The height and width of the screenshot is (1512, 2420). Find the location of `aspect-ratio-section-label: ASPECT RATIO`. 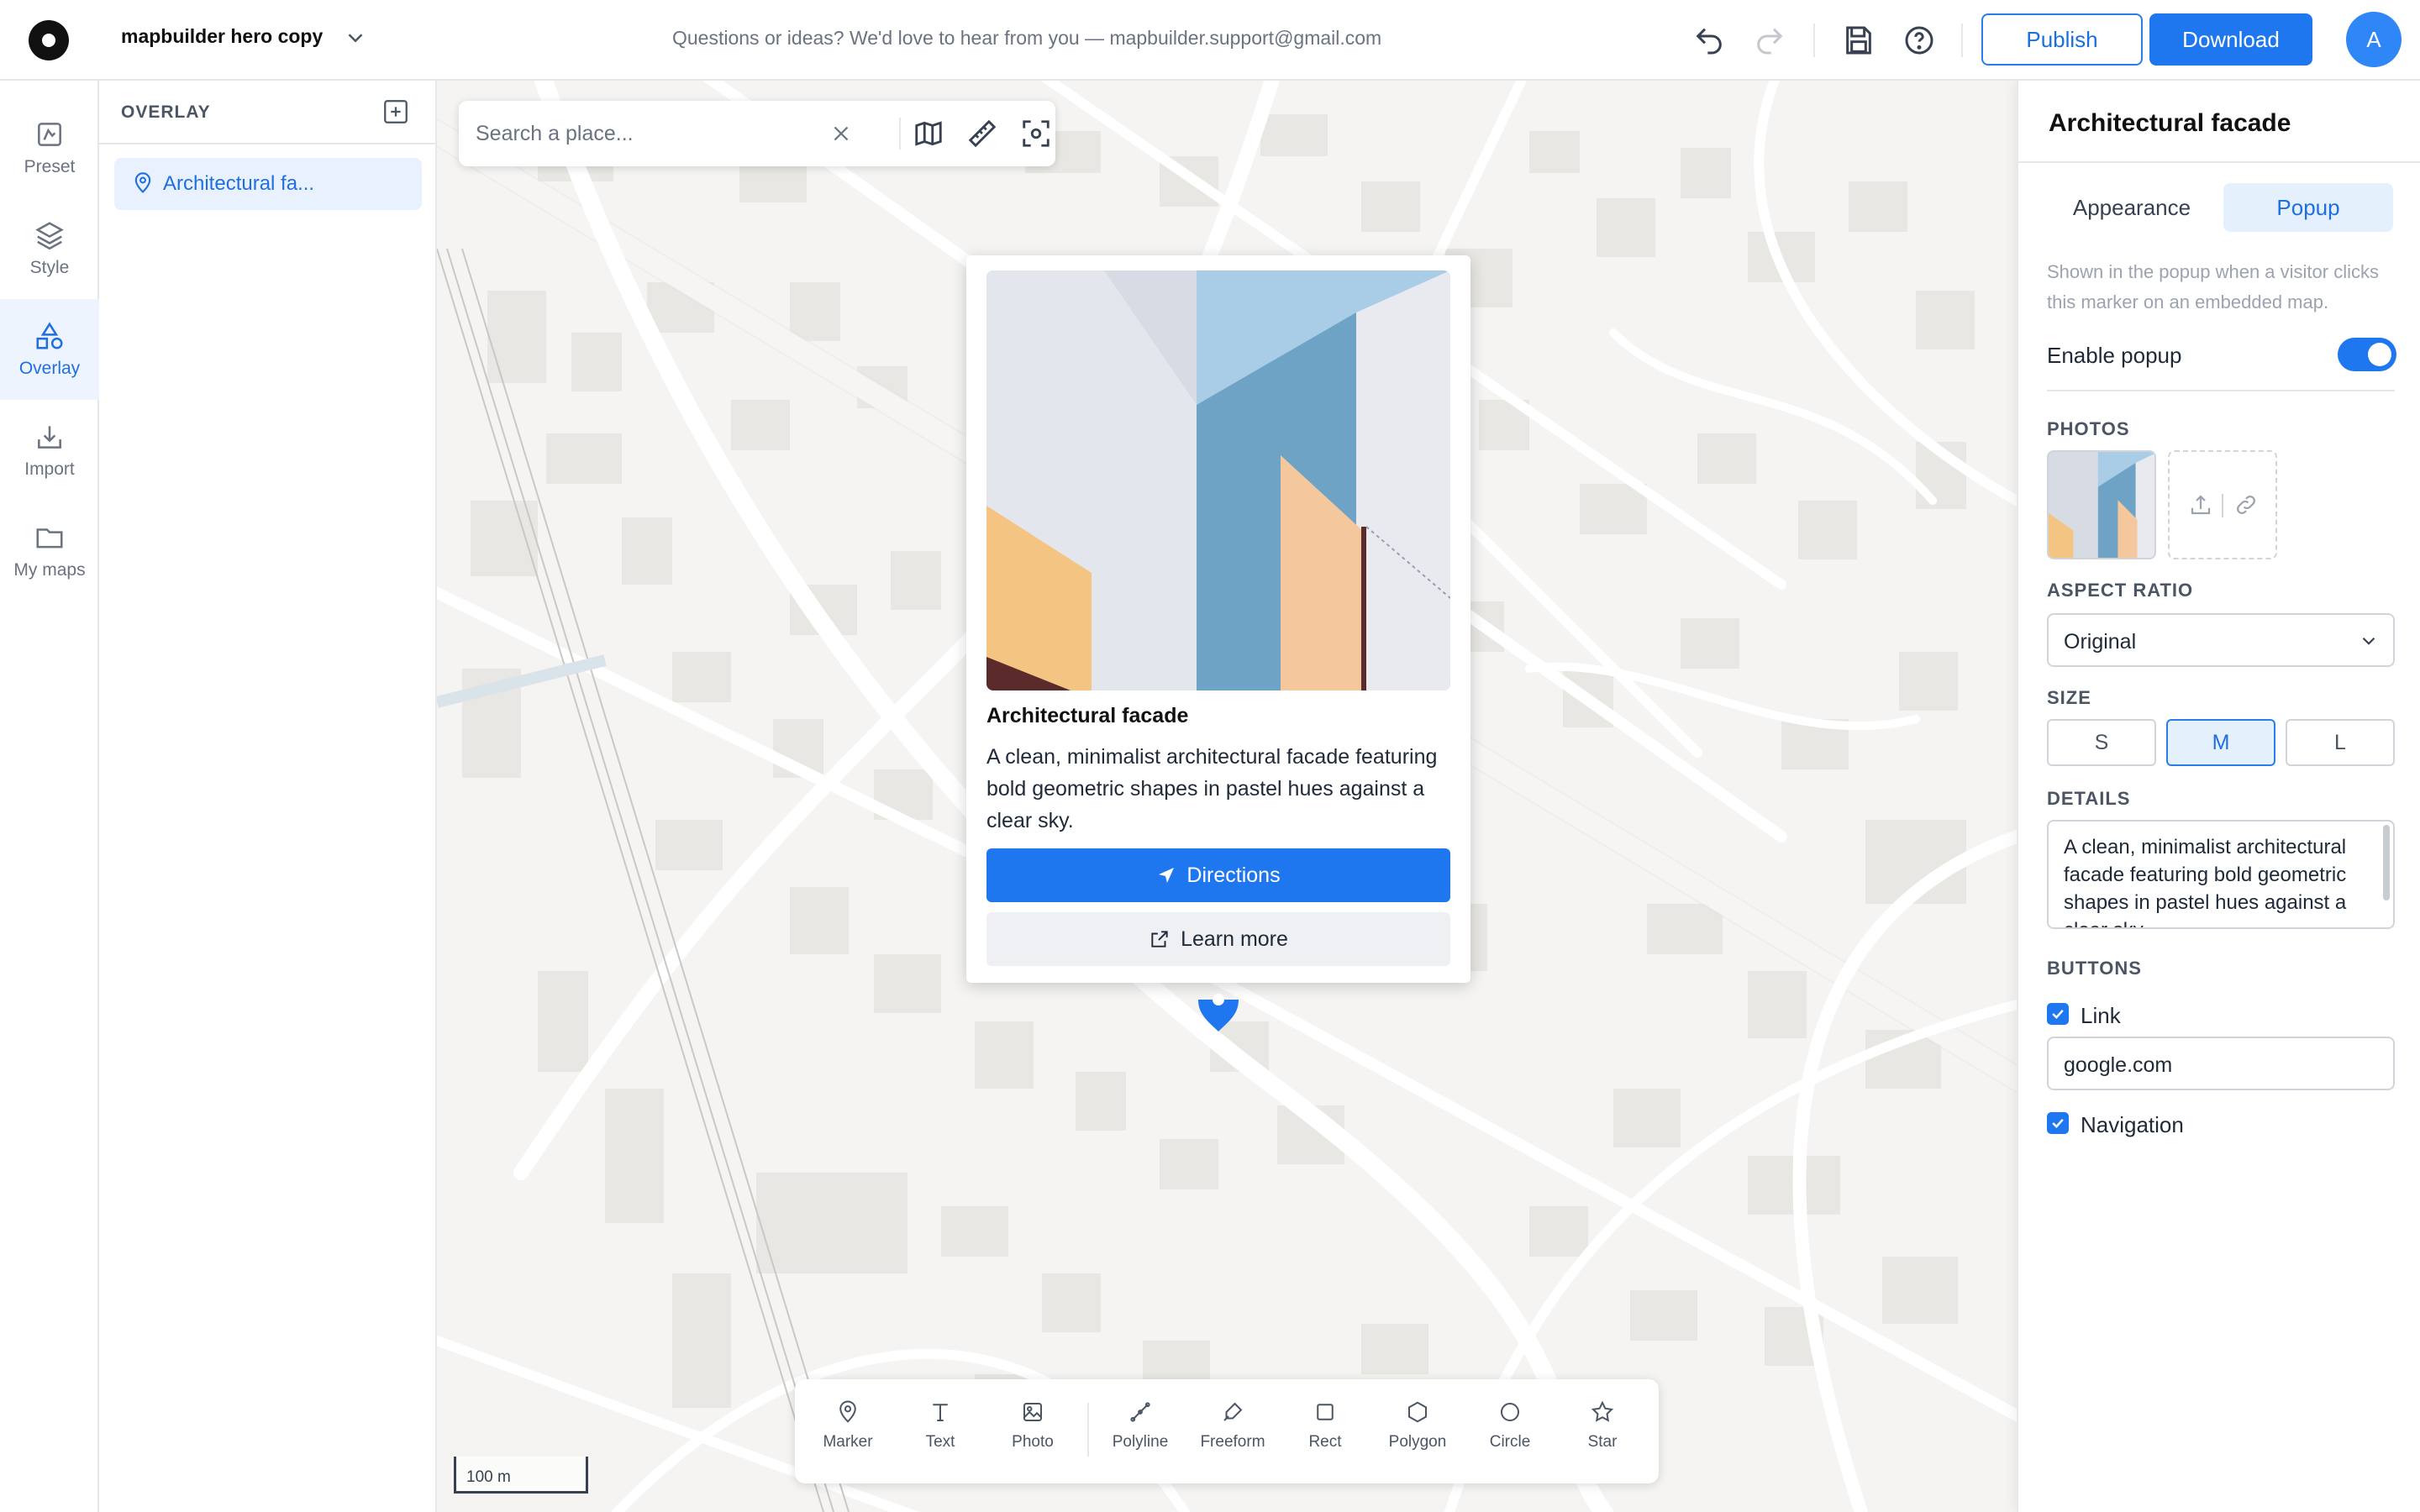

aspect-ratio-section-label: ASPECT RATIO is located at coordinates (2120, 590).